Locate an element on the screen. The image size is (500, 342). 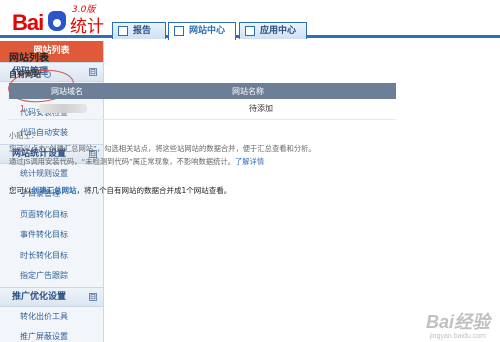
baidu-tongji-logo: Bai 统计 3.0版 is located at coordinates (59, 21).